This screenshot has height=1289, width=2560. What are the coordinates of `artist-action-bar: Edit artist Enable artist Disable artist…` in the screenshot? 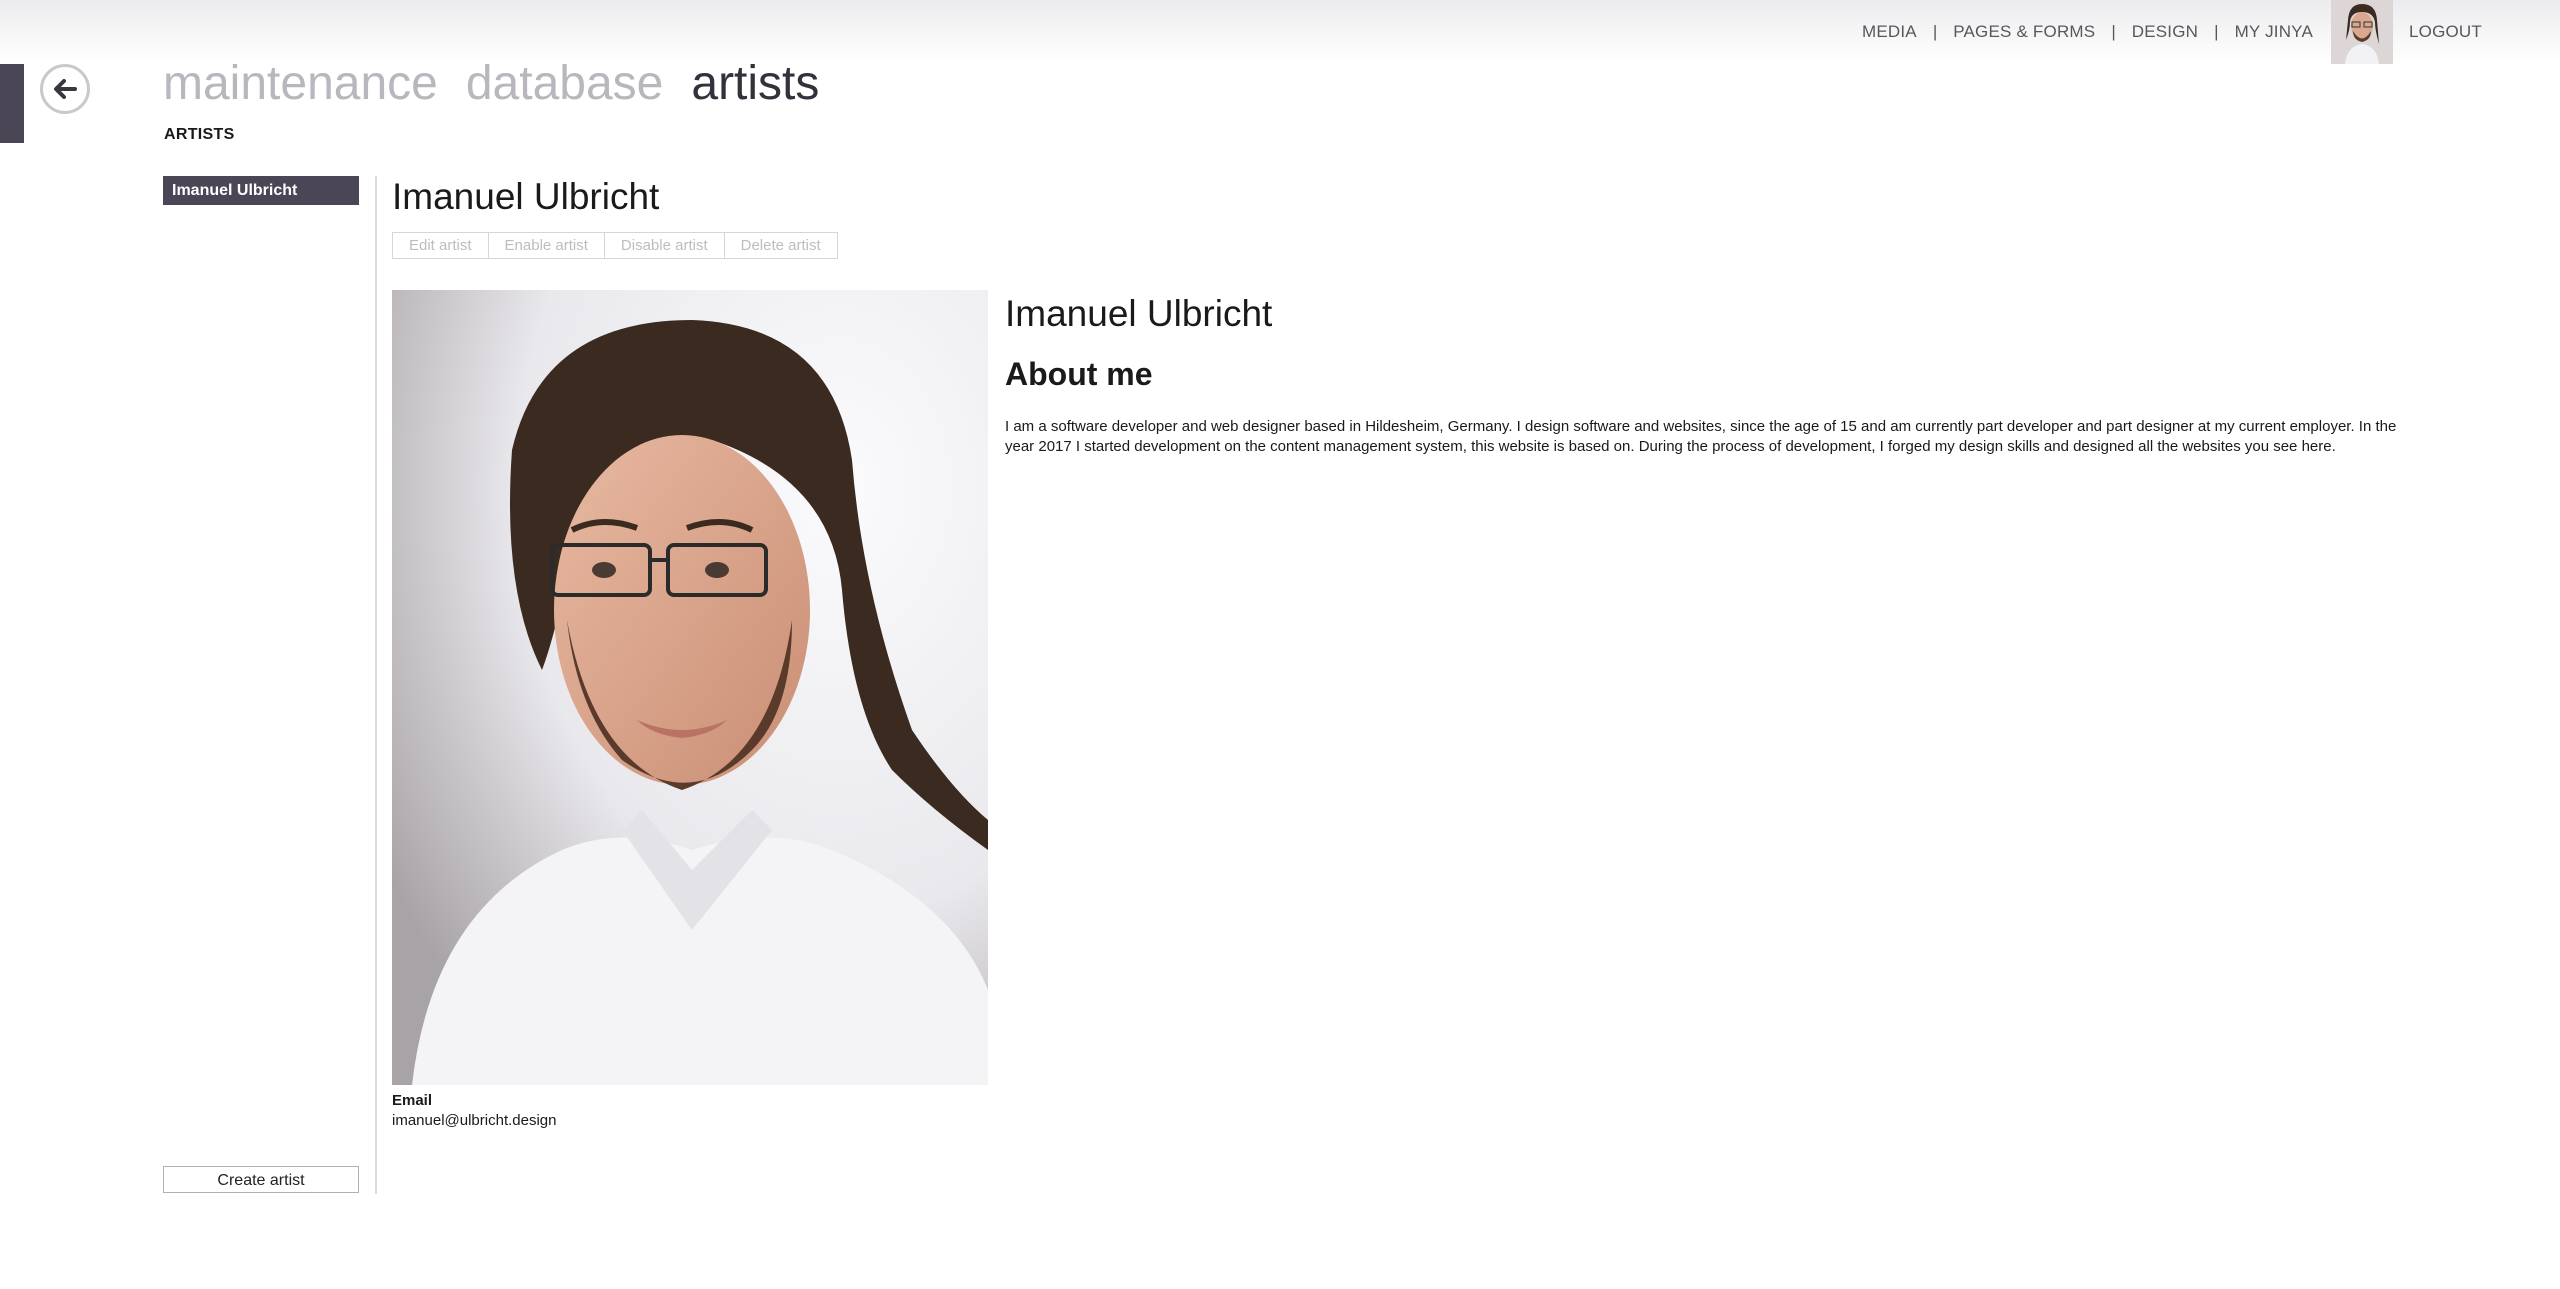 It's located at (615, 245).